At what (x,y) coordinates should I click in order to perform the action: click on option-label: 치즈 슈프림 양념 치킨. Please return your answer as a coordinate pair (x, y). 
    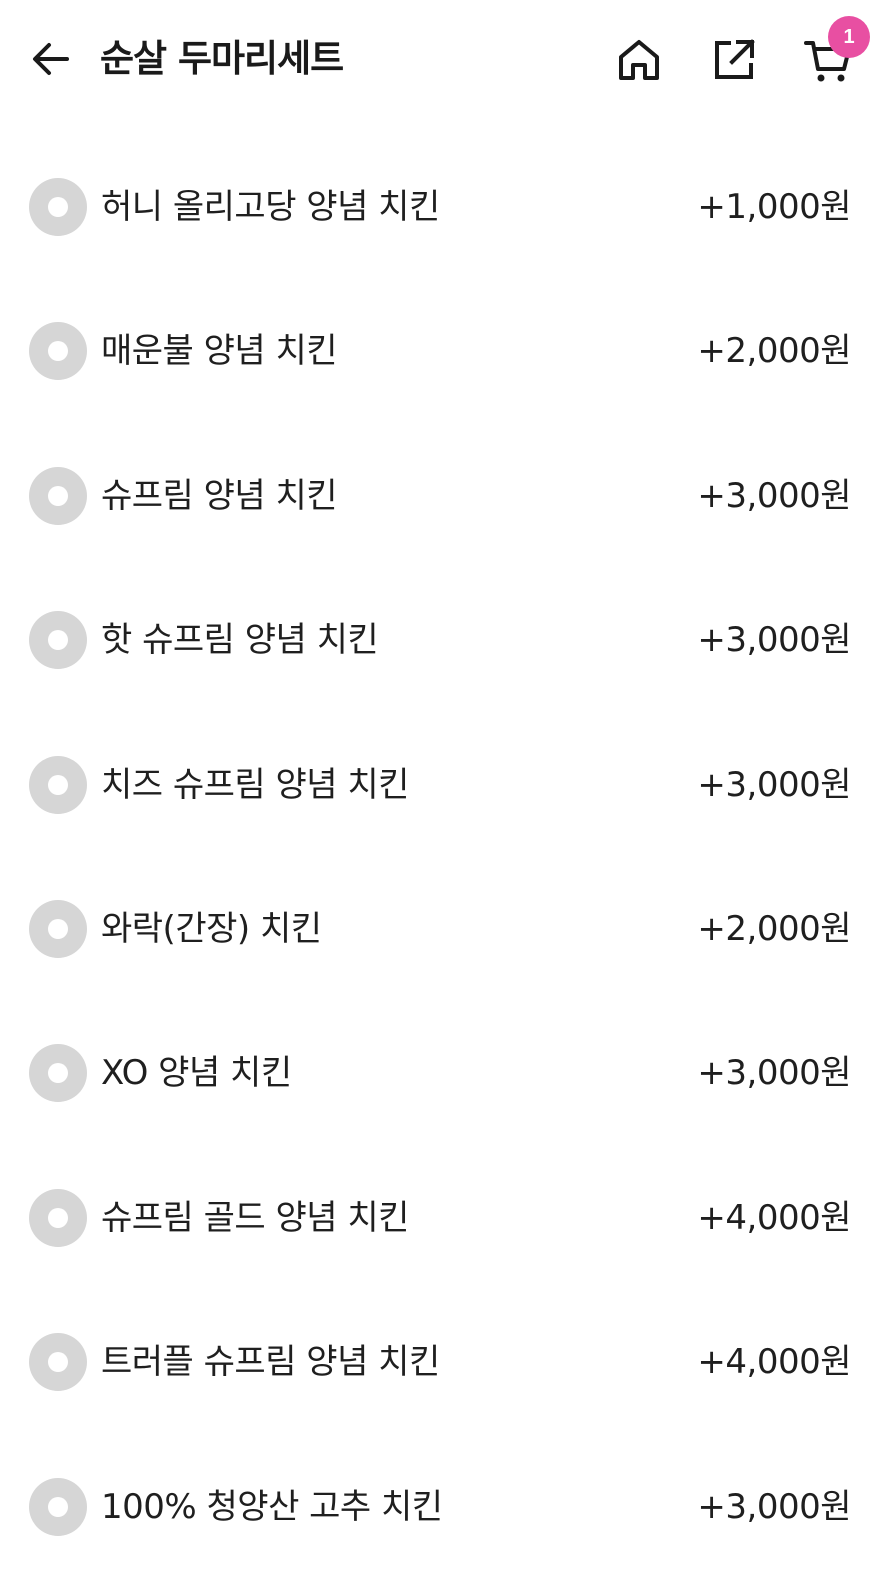
    Looking at the image, I should click on (255, 784).